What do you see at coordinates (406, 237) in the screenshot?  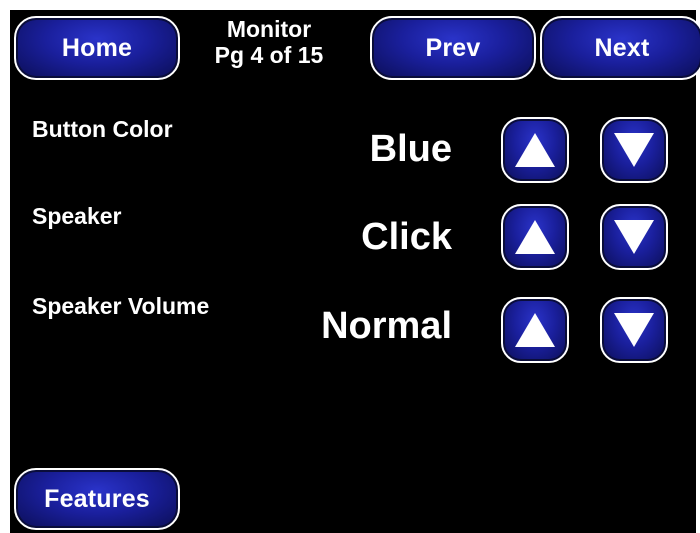 I see `speaker-value: Click` at bounding box center [406, 237].